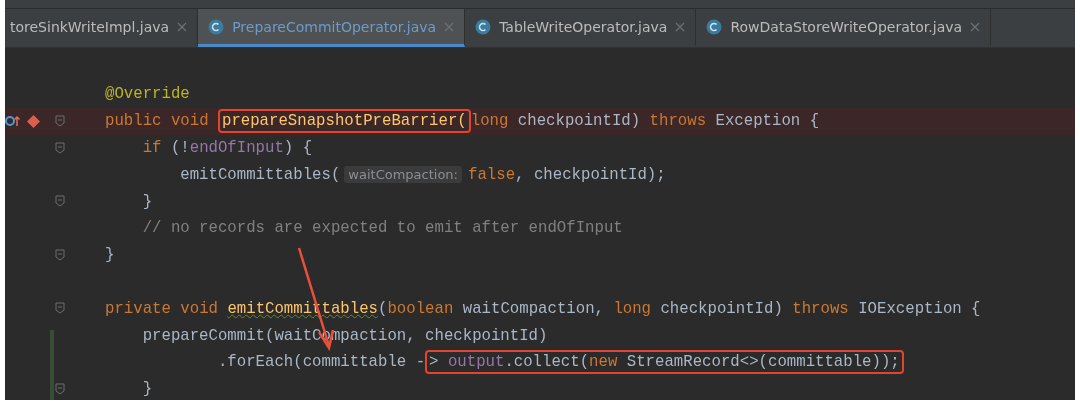  I want to click on highlight-box: prepareSnapshotPreBarrier(, so click(344, 121).